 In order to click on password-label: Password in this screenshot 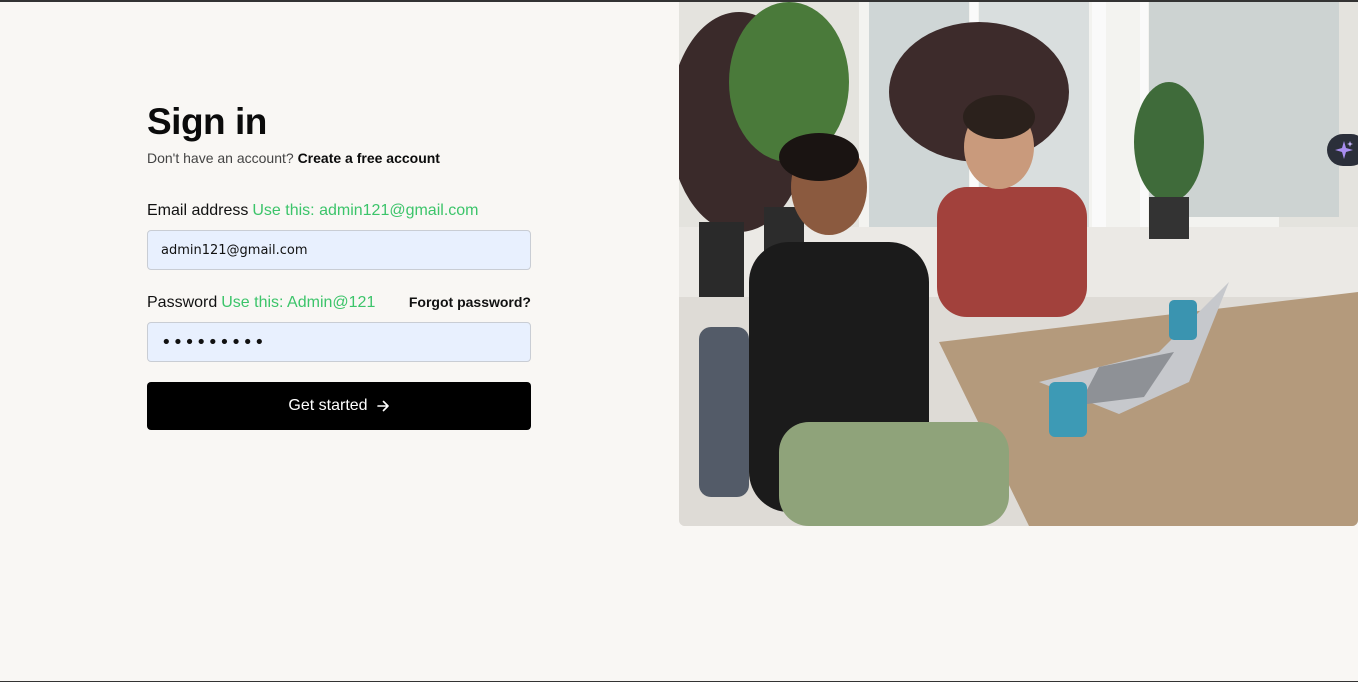, I will do `click(182, 302)`.